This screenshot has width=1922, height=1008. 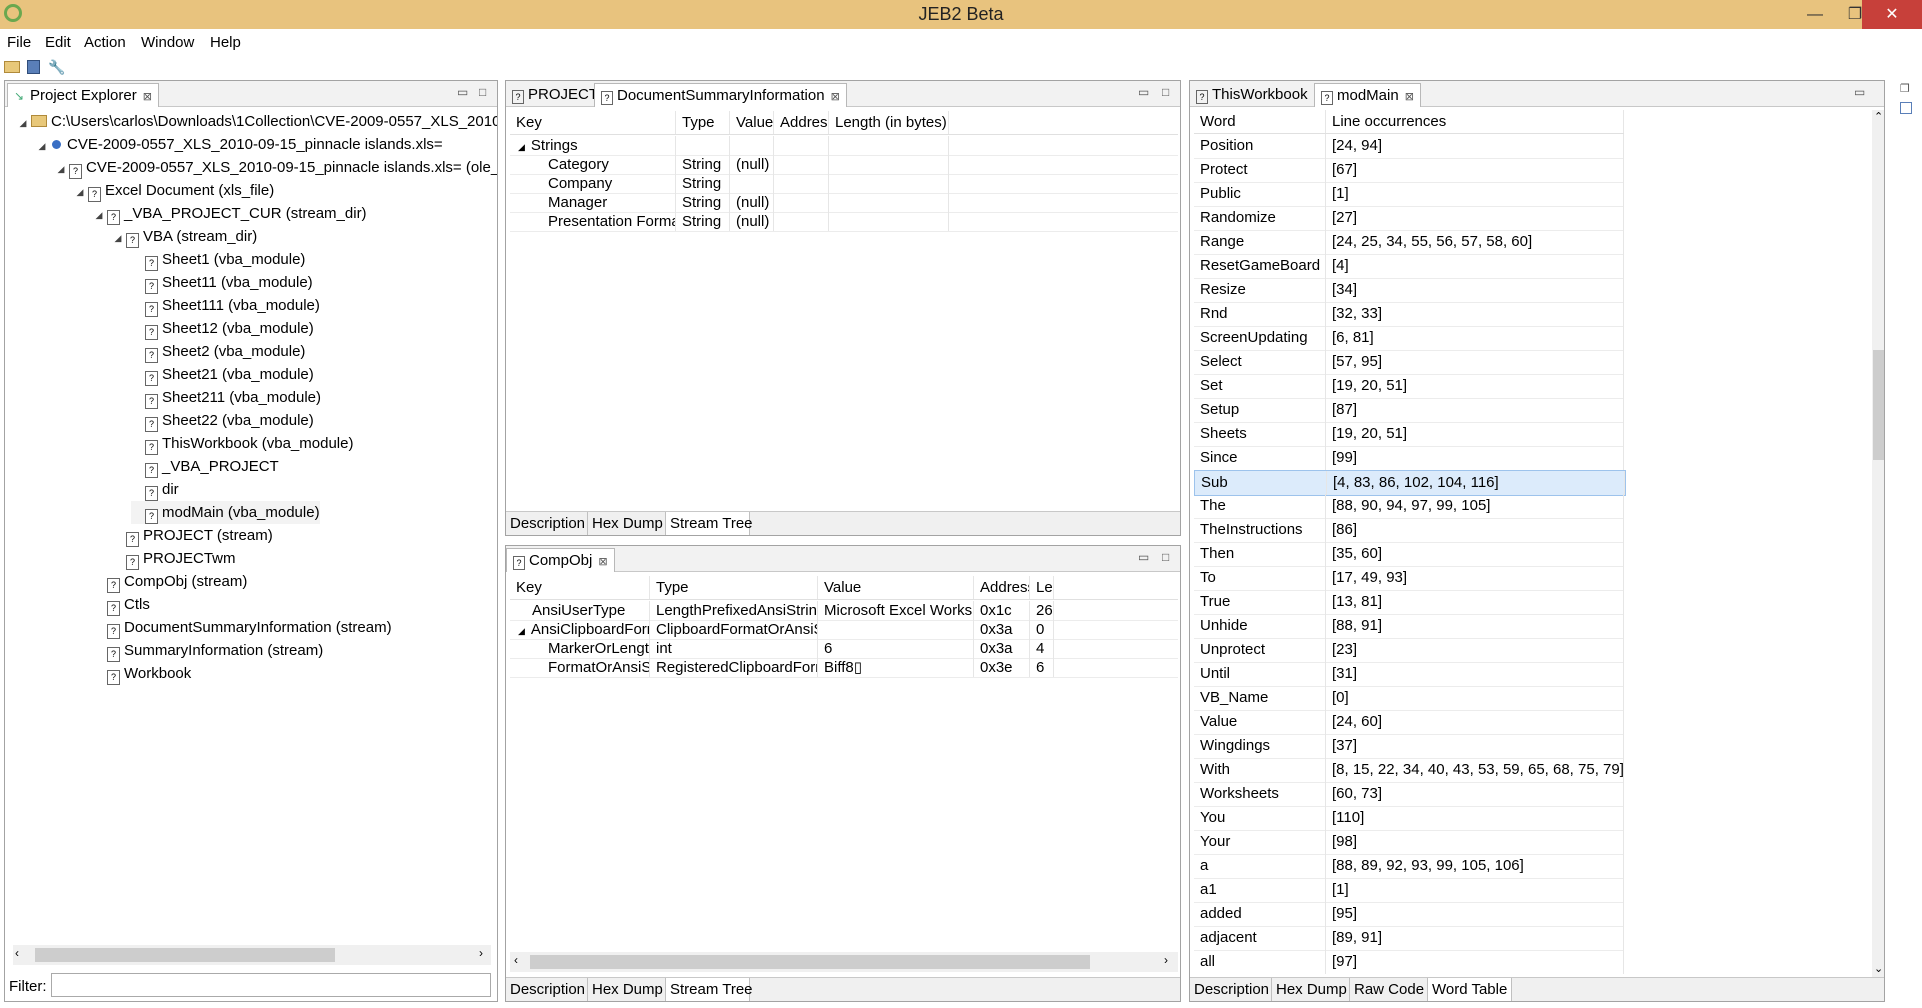 What do you see at coordinates (1906, 108) in the screenshot?
I see `view-icon` at bounding box center [1906, 108].